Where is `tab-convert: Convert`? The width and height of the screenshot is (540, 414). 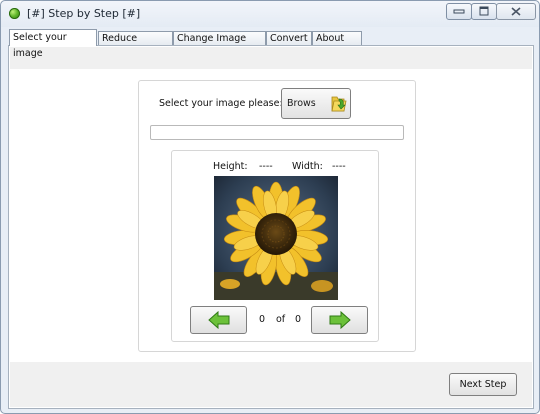 tab-convert: Convert is located at coordinates (289, 38).